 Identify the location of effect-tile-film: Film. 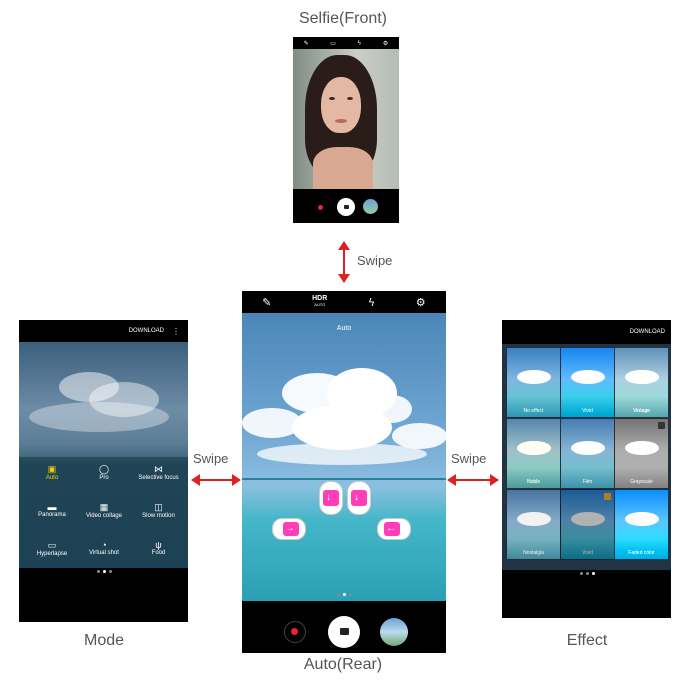
(587, 453).